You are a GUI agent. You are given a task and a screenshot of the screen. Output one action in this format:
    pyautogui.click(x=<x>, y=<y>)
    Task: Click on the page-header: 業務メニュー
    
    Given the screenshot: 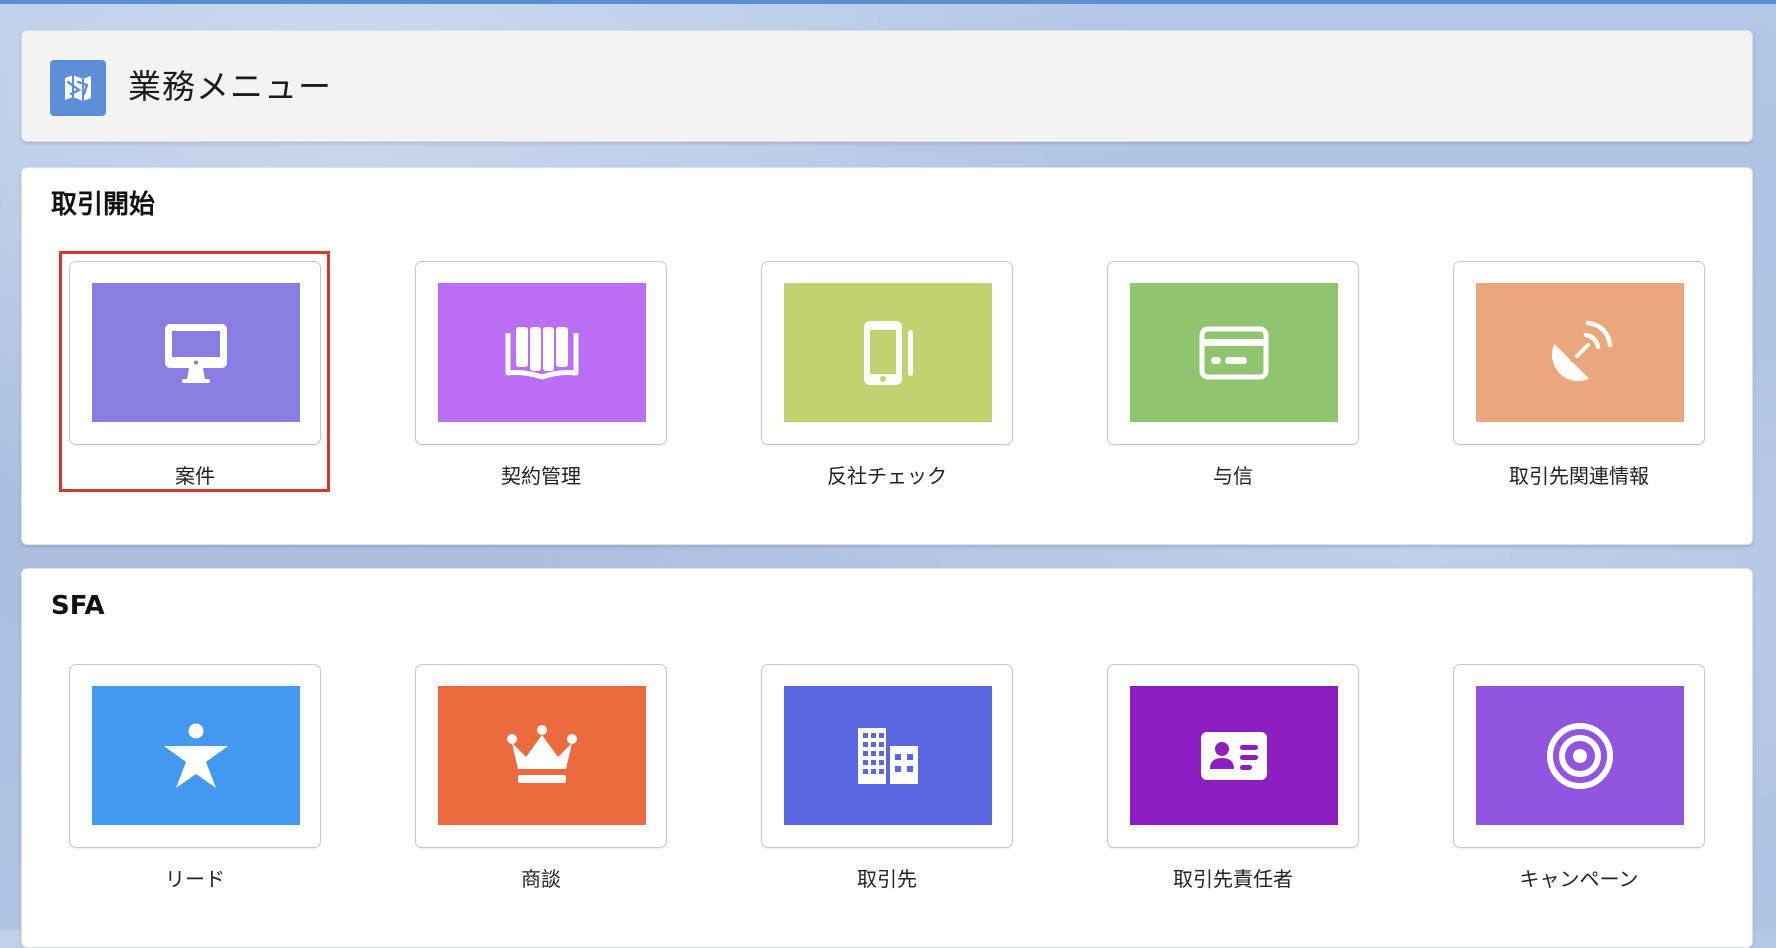 What is the action you would take?
    pyautogui.click(x=887, y=86)
    